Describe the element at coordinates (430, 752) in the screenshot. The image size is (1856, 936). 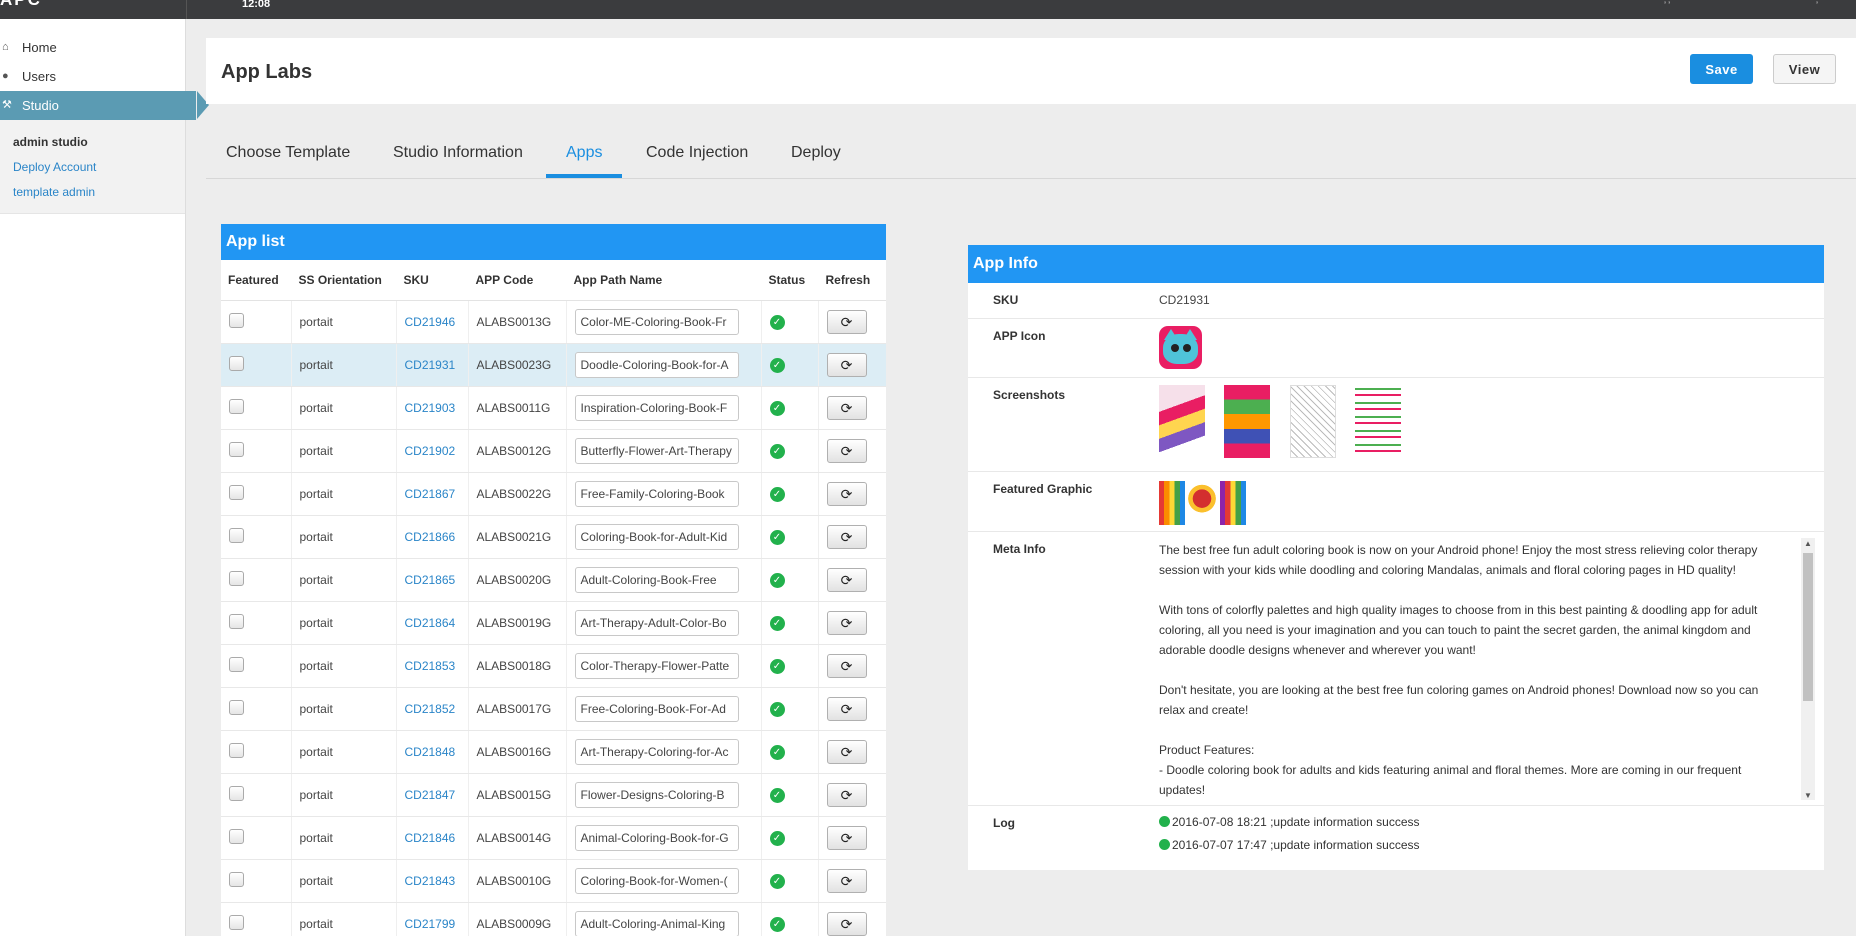
I see `sku-link: CD21848` at that location.